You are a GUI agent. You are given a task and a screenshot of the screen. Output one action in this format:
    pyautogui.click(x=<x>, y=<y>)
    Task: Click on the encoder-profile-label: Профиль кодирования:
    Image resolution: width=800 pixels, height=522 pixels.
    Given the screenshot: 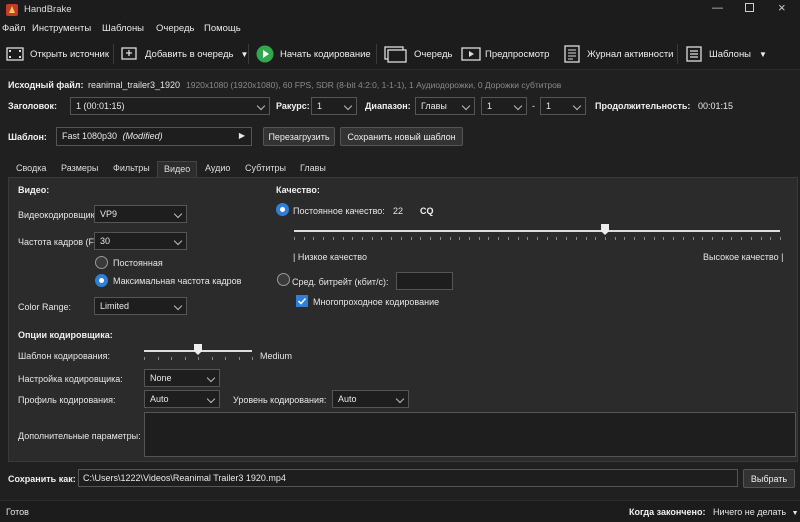 What is the action you would take?
    pyautogui.click(x=67, y=400)
    